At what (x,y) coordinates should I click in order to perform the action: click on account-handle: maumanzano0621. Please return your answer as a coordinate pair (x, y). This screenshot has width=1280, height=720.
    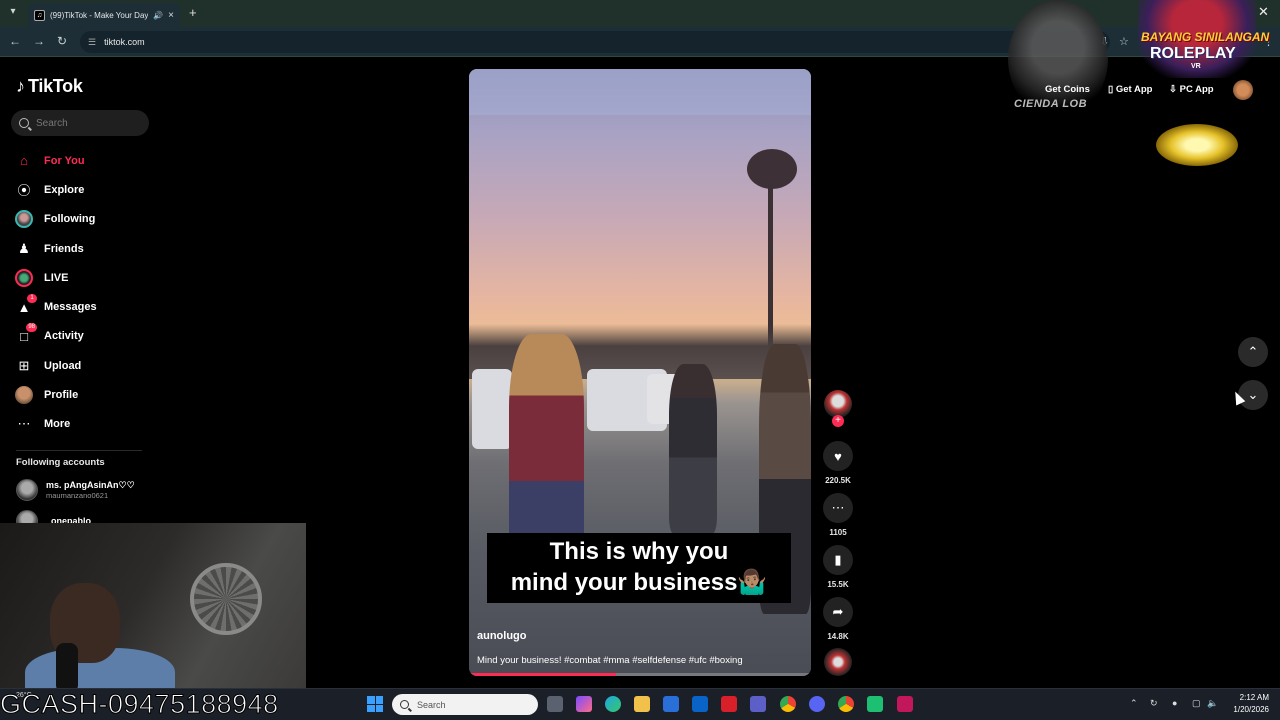
    Looking at the image, I should click on (77, 495).